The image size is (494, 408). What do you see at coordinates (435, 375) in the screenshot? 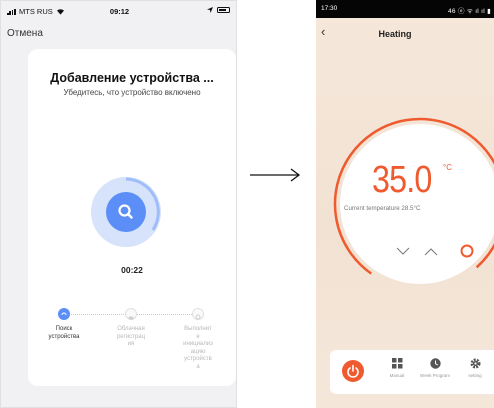
I see `nav-week-program-label: Week Program` at bounding box center [435, 375].